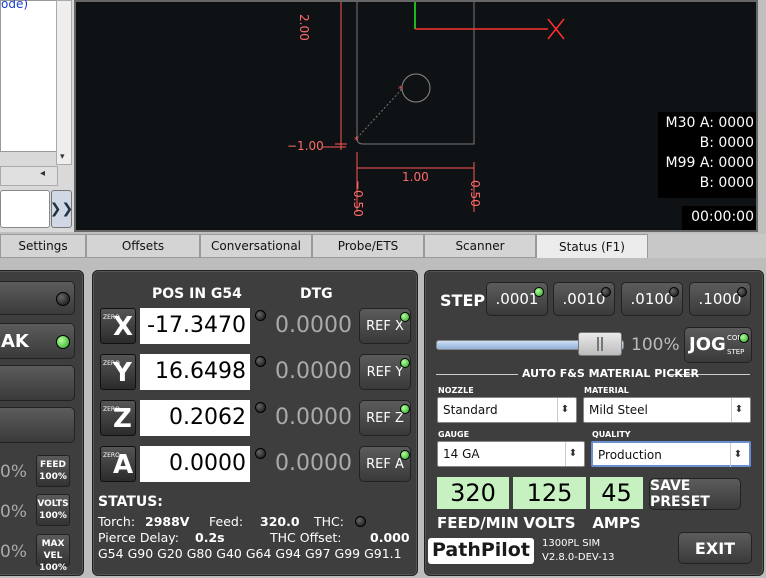  Describe the element at coordinates (405, 317) in the screenshot. I see `ref-x-led` at that location.